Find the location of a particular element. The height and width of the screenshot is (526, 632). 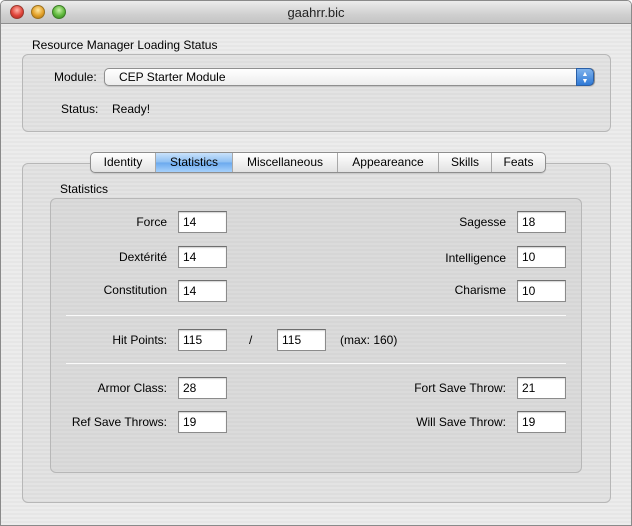

resource-group-title: Resource Manager Loading Status is located at coordinates (125, 45).